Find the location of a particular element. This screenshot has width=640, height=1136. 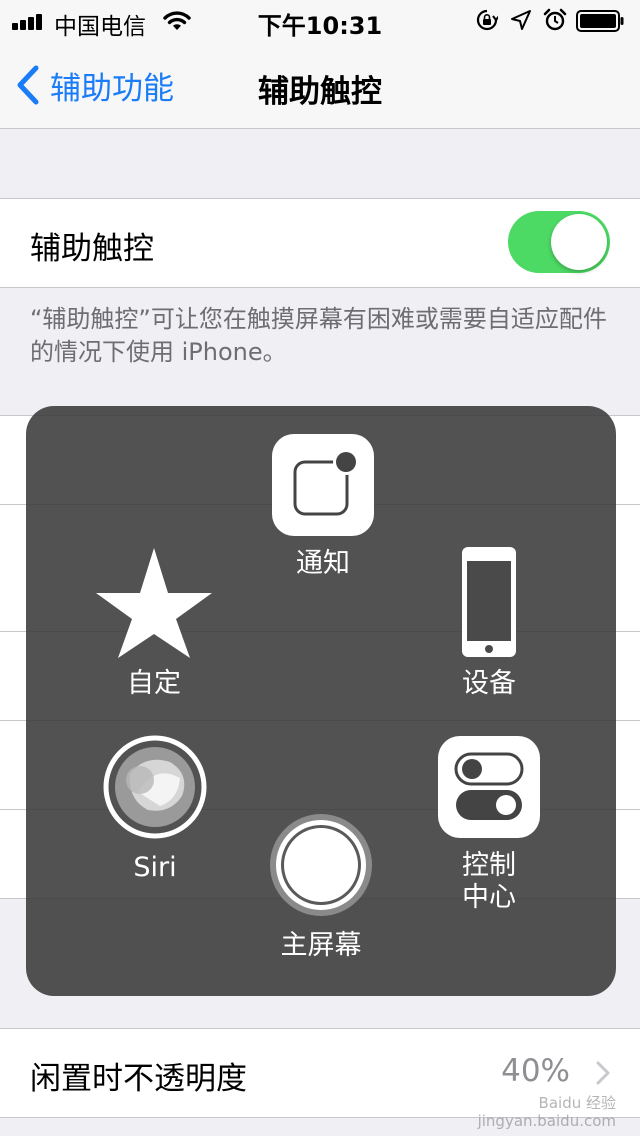

menu-home: 主屏幕 is located at coordinates (321, 886).